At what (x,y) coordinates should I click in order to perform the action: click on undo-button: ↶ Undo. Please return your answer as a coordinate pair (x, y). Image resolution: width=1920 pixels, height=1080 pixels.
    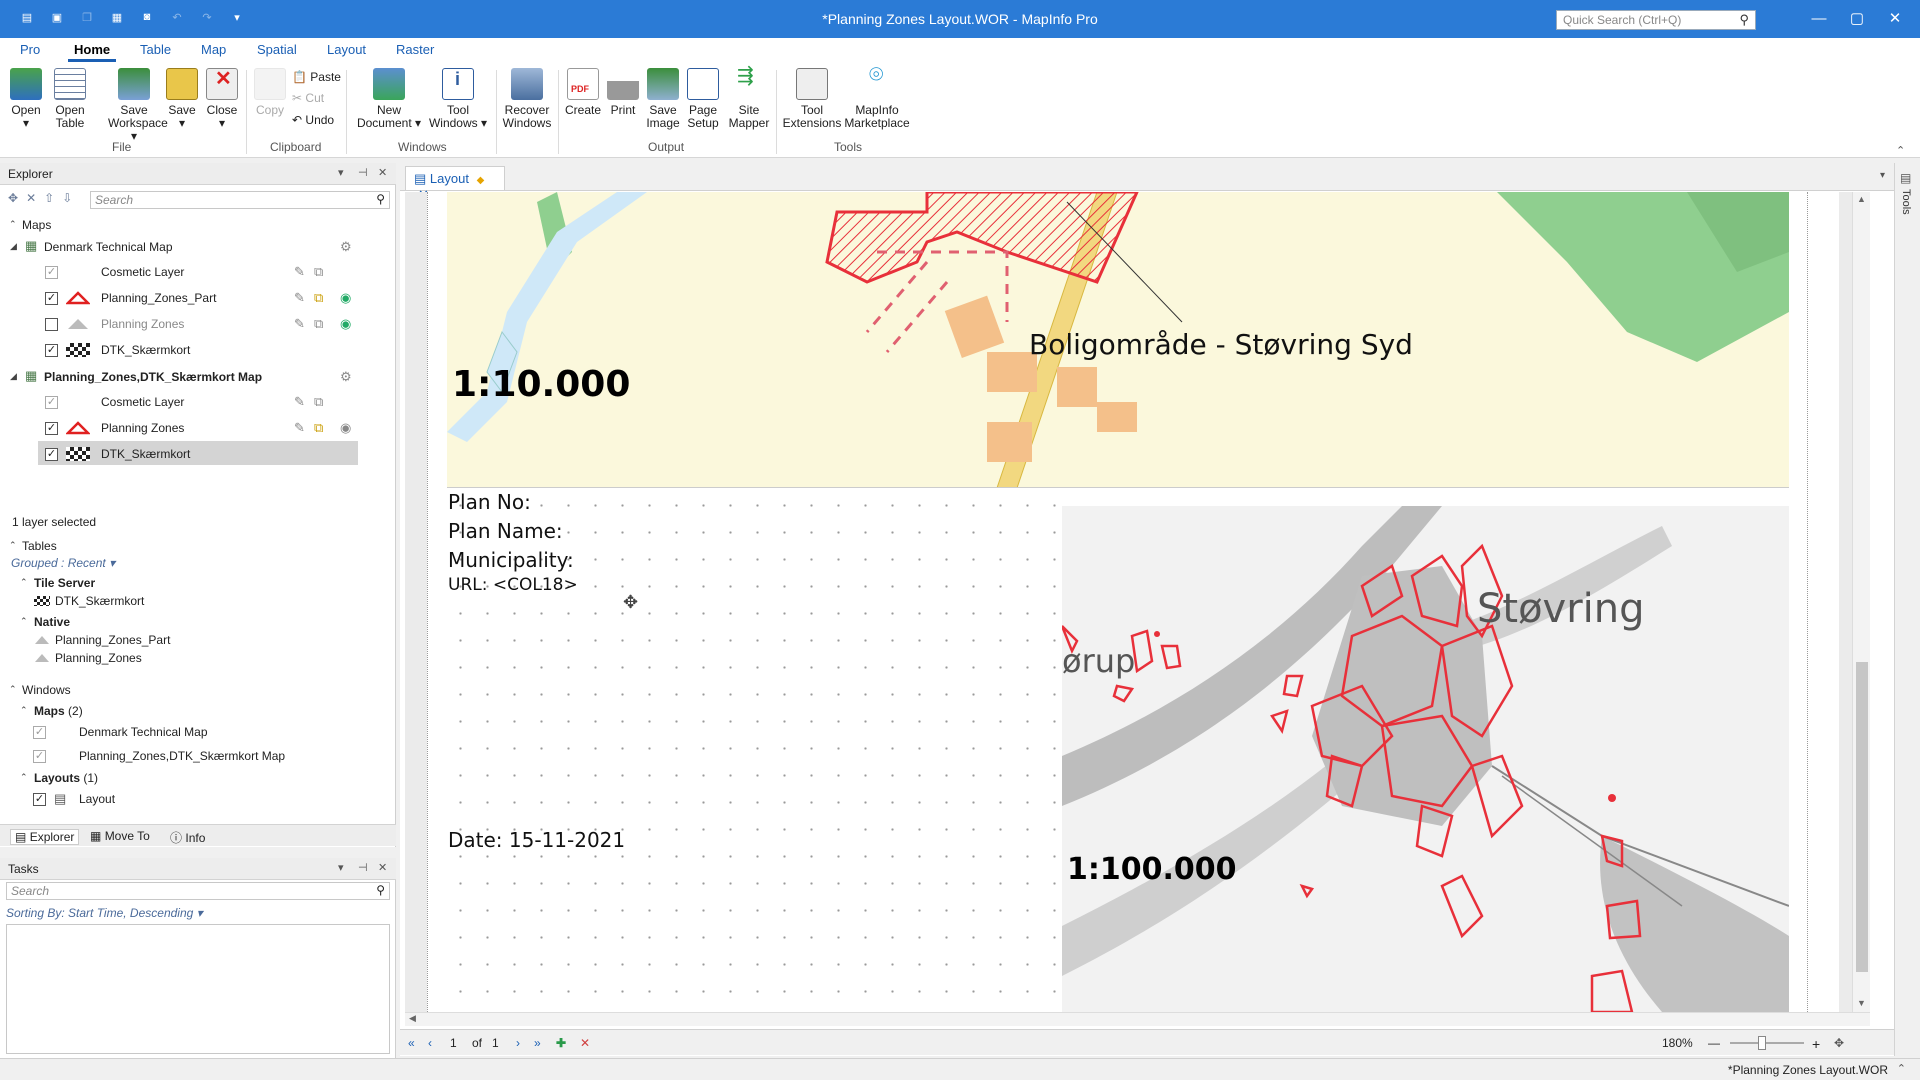
    Looking at the image, I should click on (313, 120).